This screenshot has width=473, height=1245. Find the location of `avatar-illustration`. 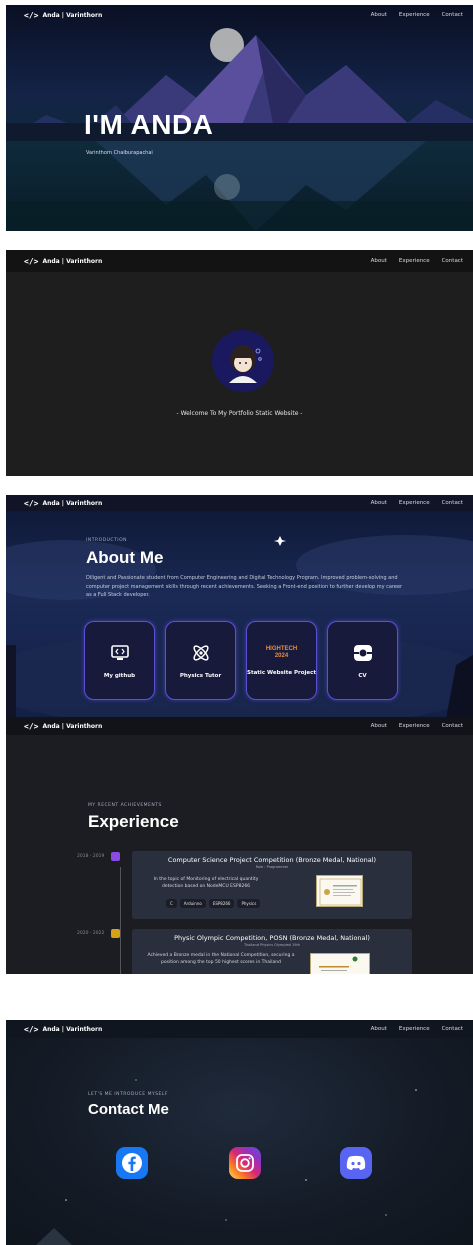

avatar-illustration is located at coordinates (245, 364).